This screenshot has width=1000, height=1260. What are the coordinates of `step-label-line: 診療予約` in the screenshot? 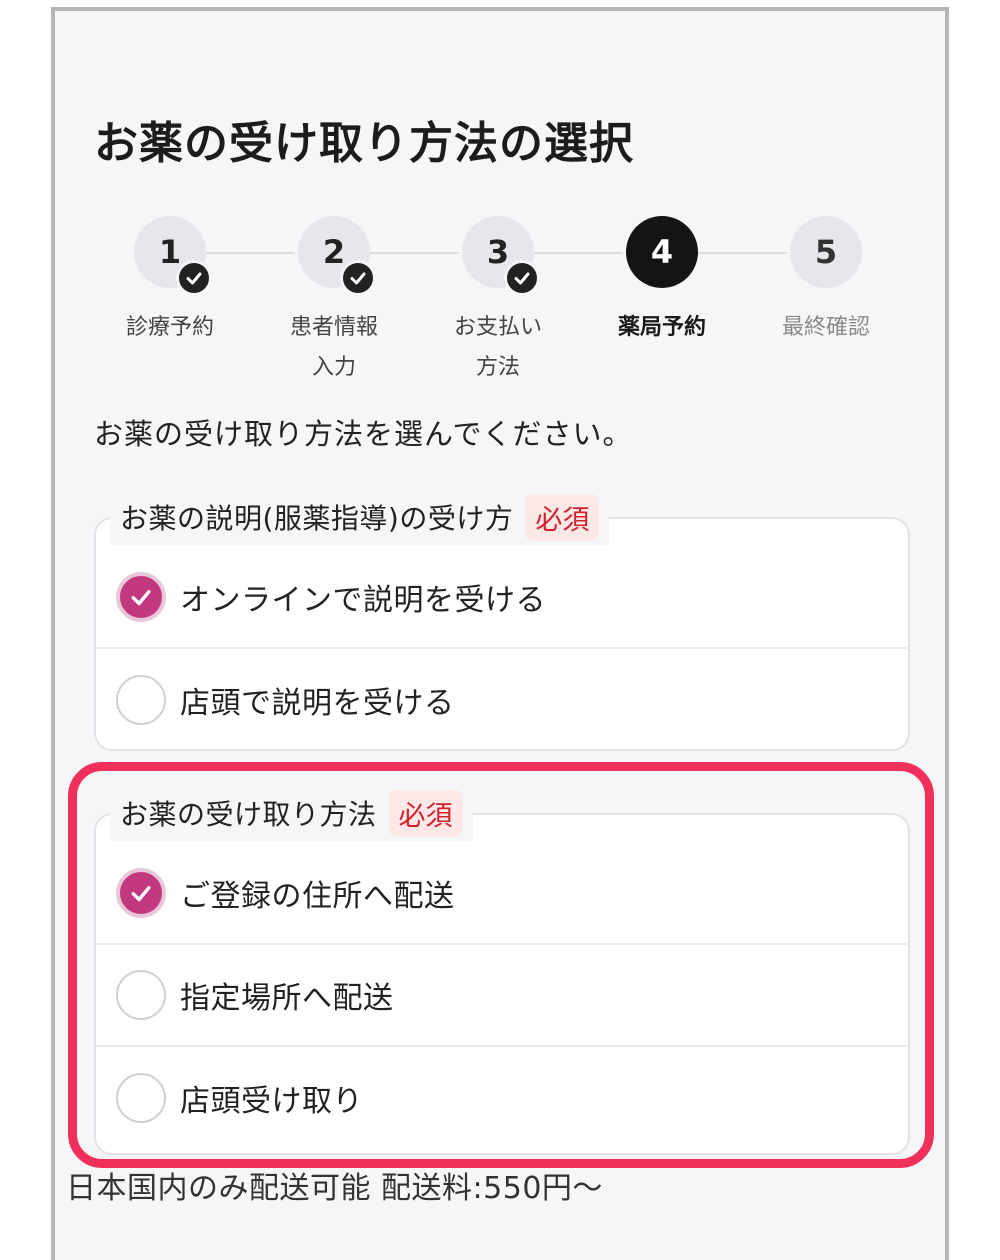 It's located at (169, 327).